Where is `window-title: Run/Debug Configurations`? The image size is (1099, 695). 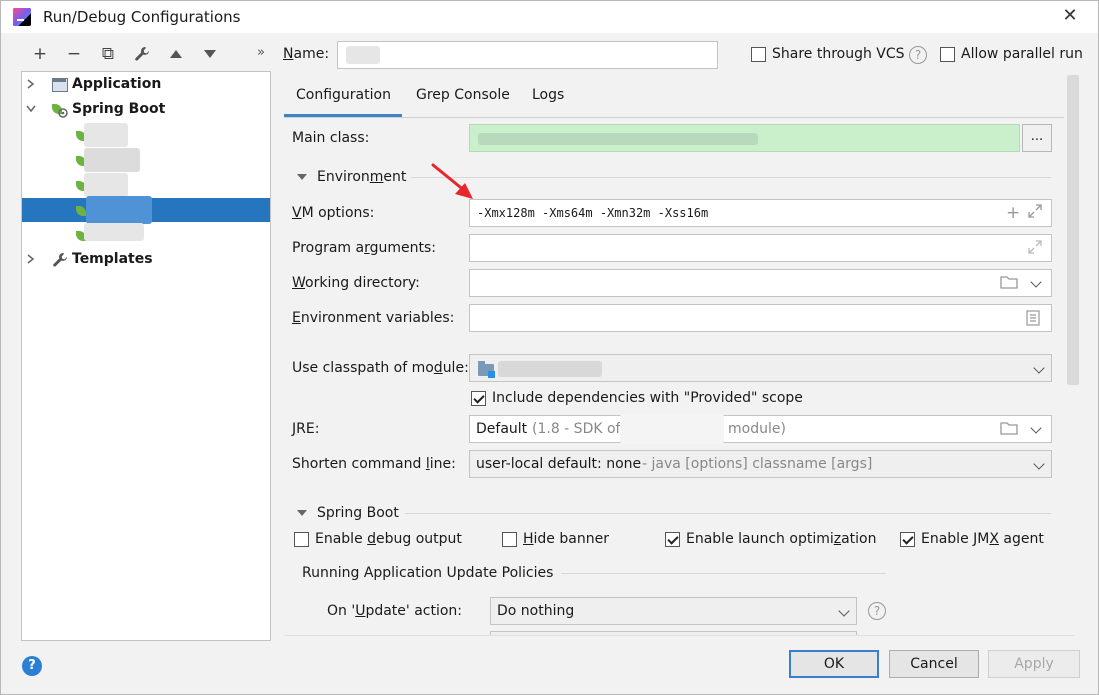 window-title: Run/Debug Configurations is located at coordinates (142, 17).